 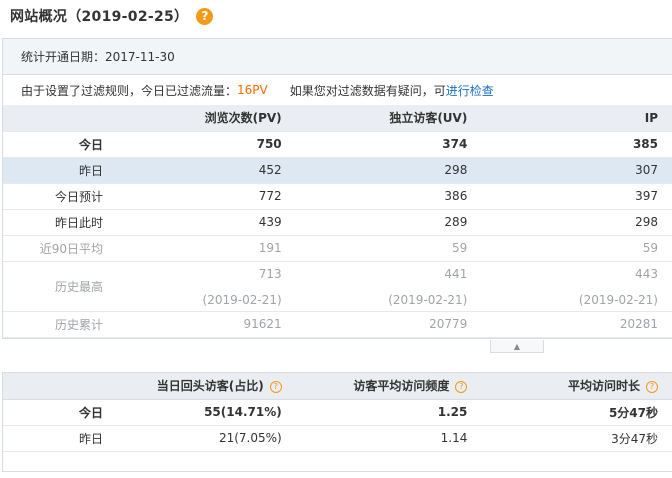 I want to click on table-row: 今日 750 374 385, so click(x=337, y=144).